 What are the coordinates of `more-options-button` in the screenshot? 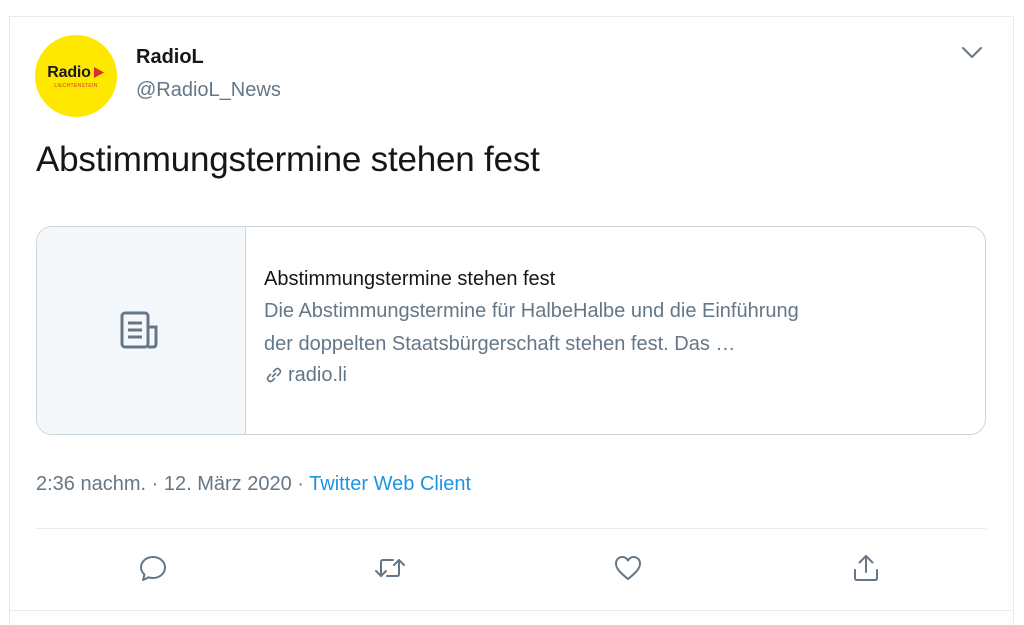 It's located at (972, 53).